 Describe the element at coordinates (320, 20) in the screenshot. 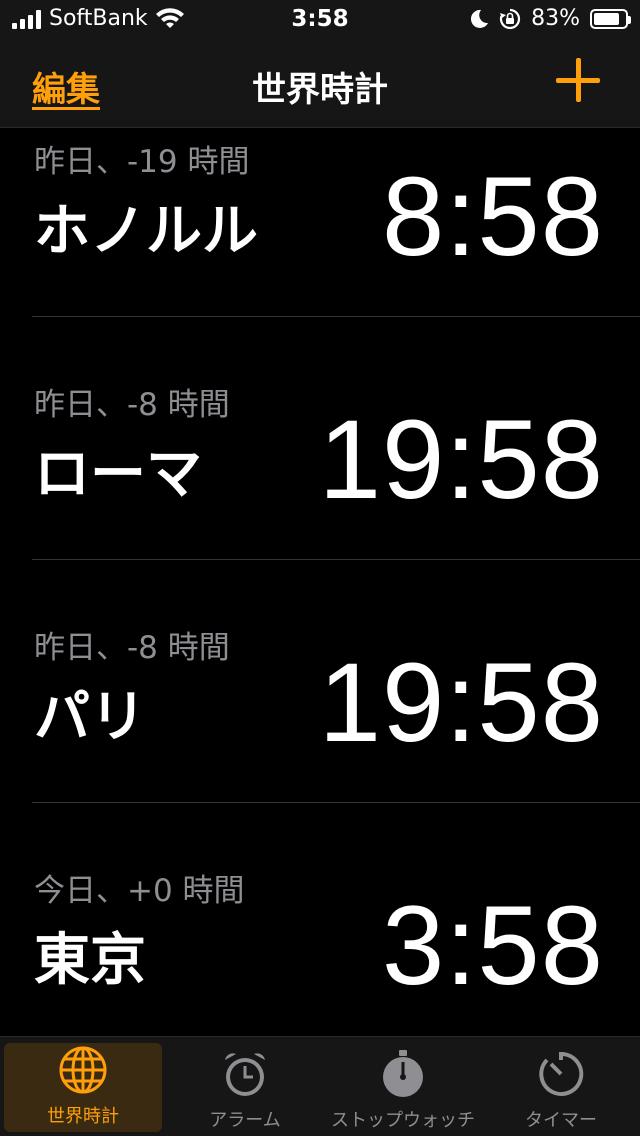

I see `status-bar: SoftBank 3:58 83%` at that location.